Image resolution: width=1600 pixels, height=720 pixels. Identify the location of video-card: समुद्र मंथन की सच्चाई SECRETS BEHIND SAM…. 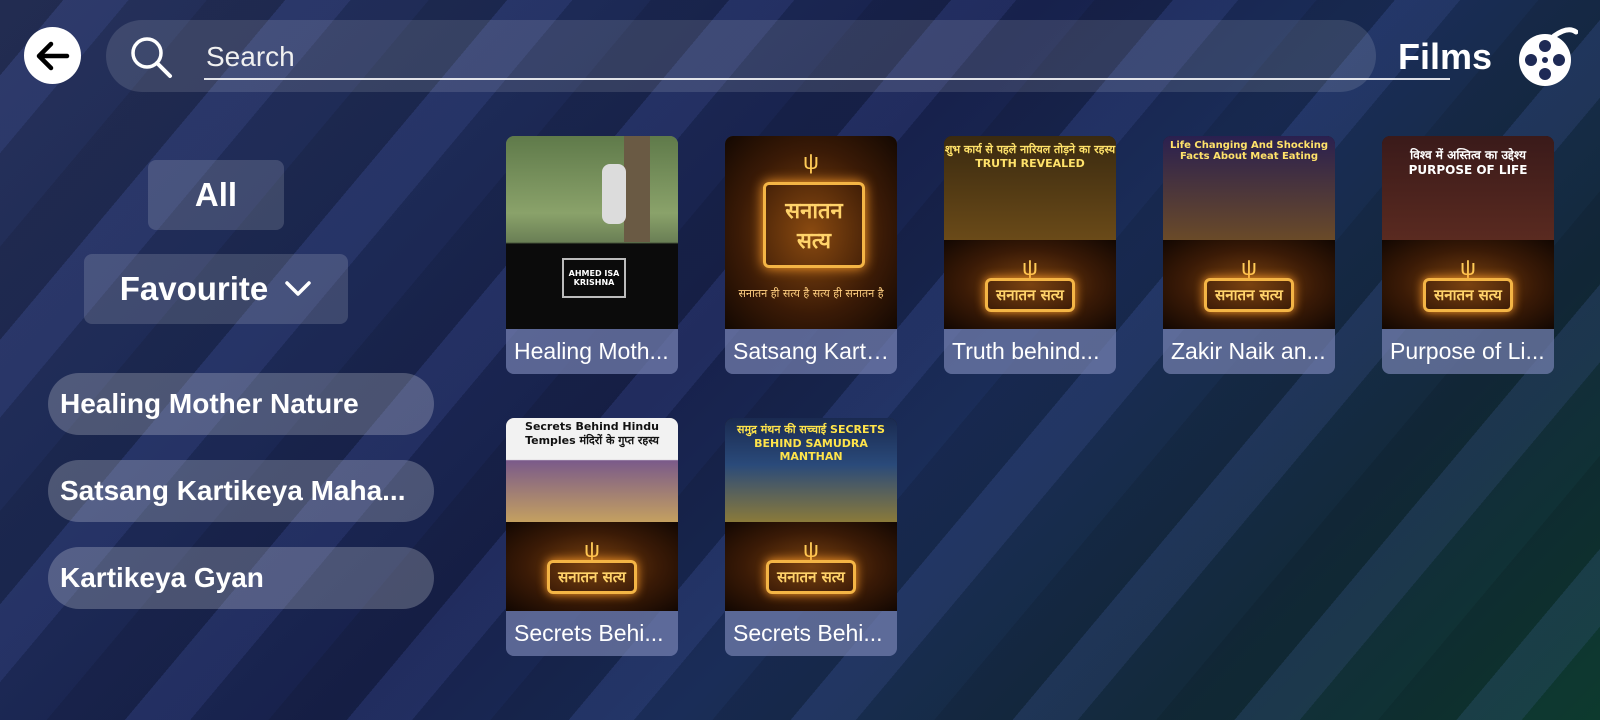
(811, 537).